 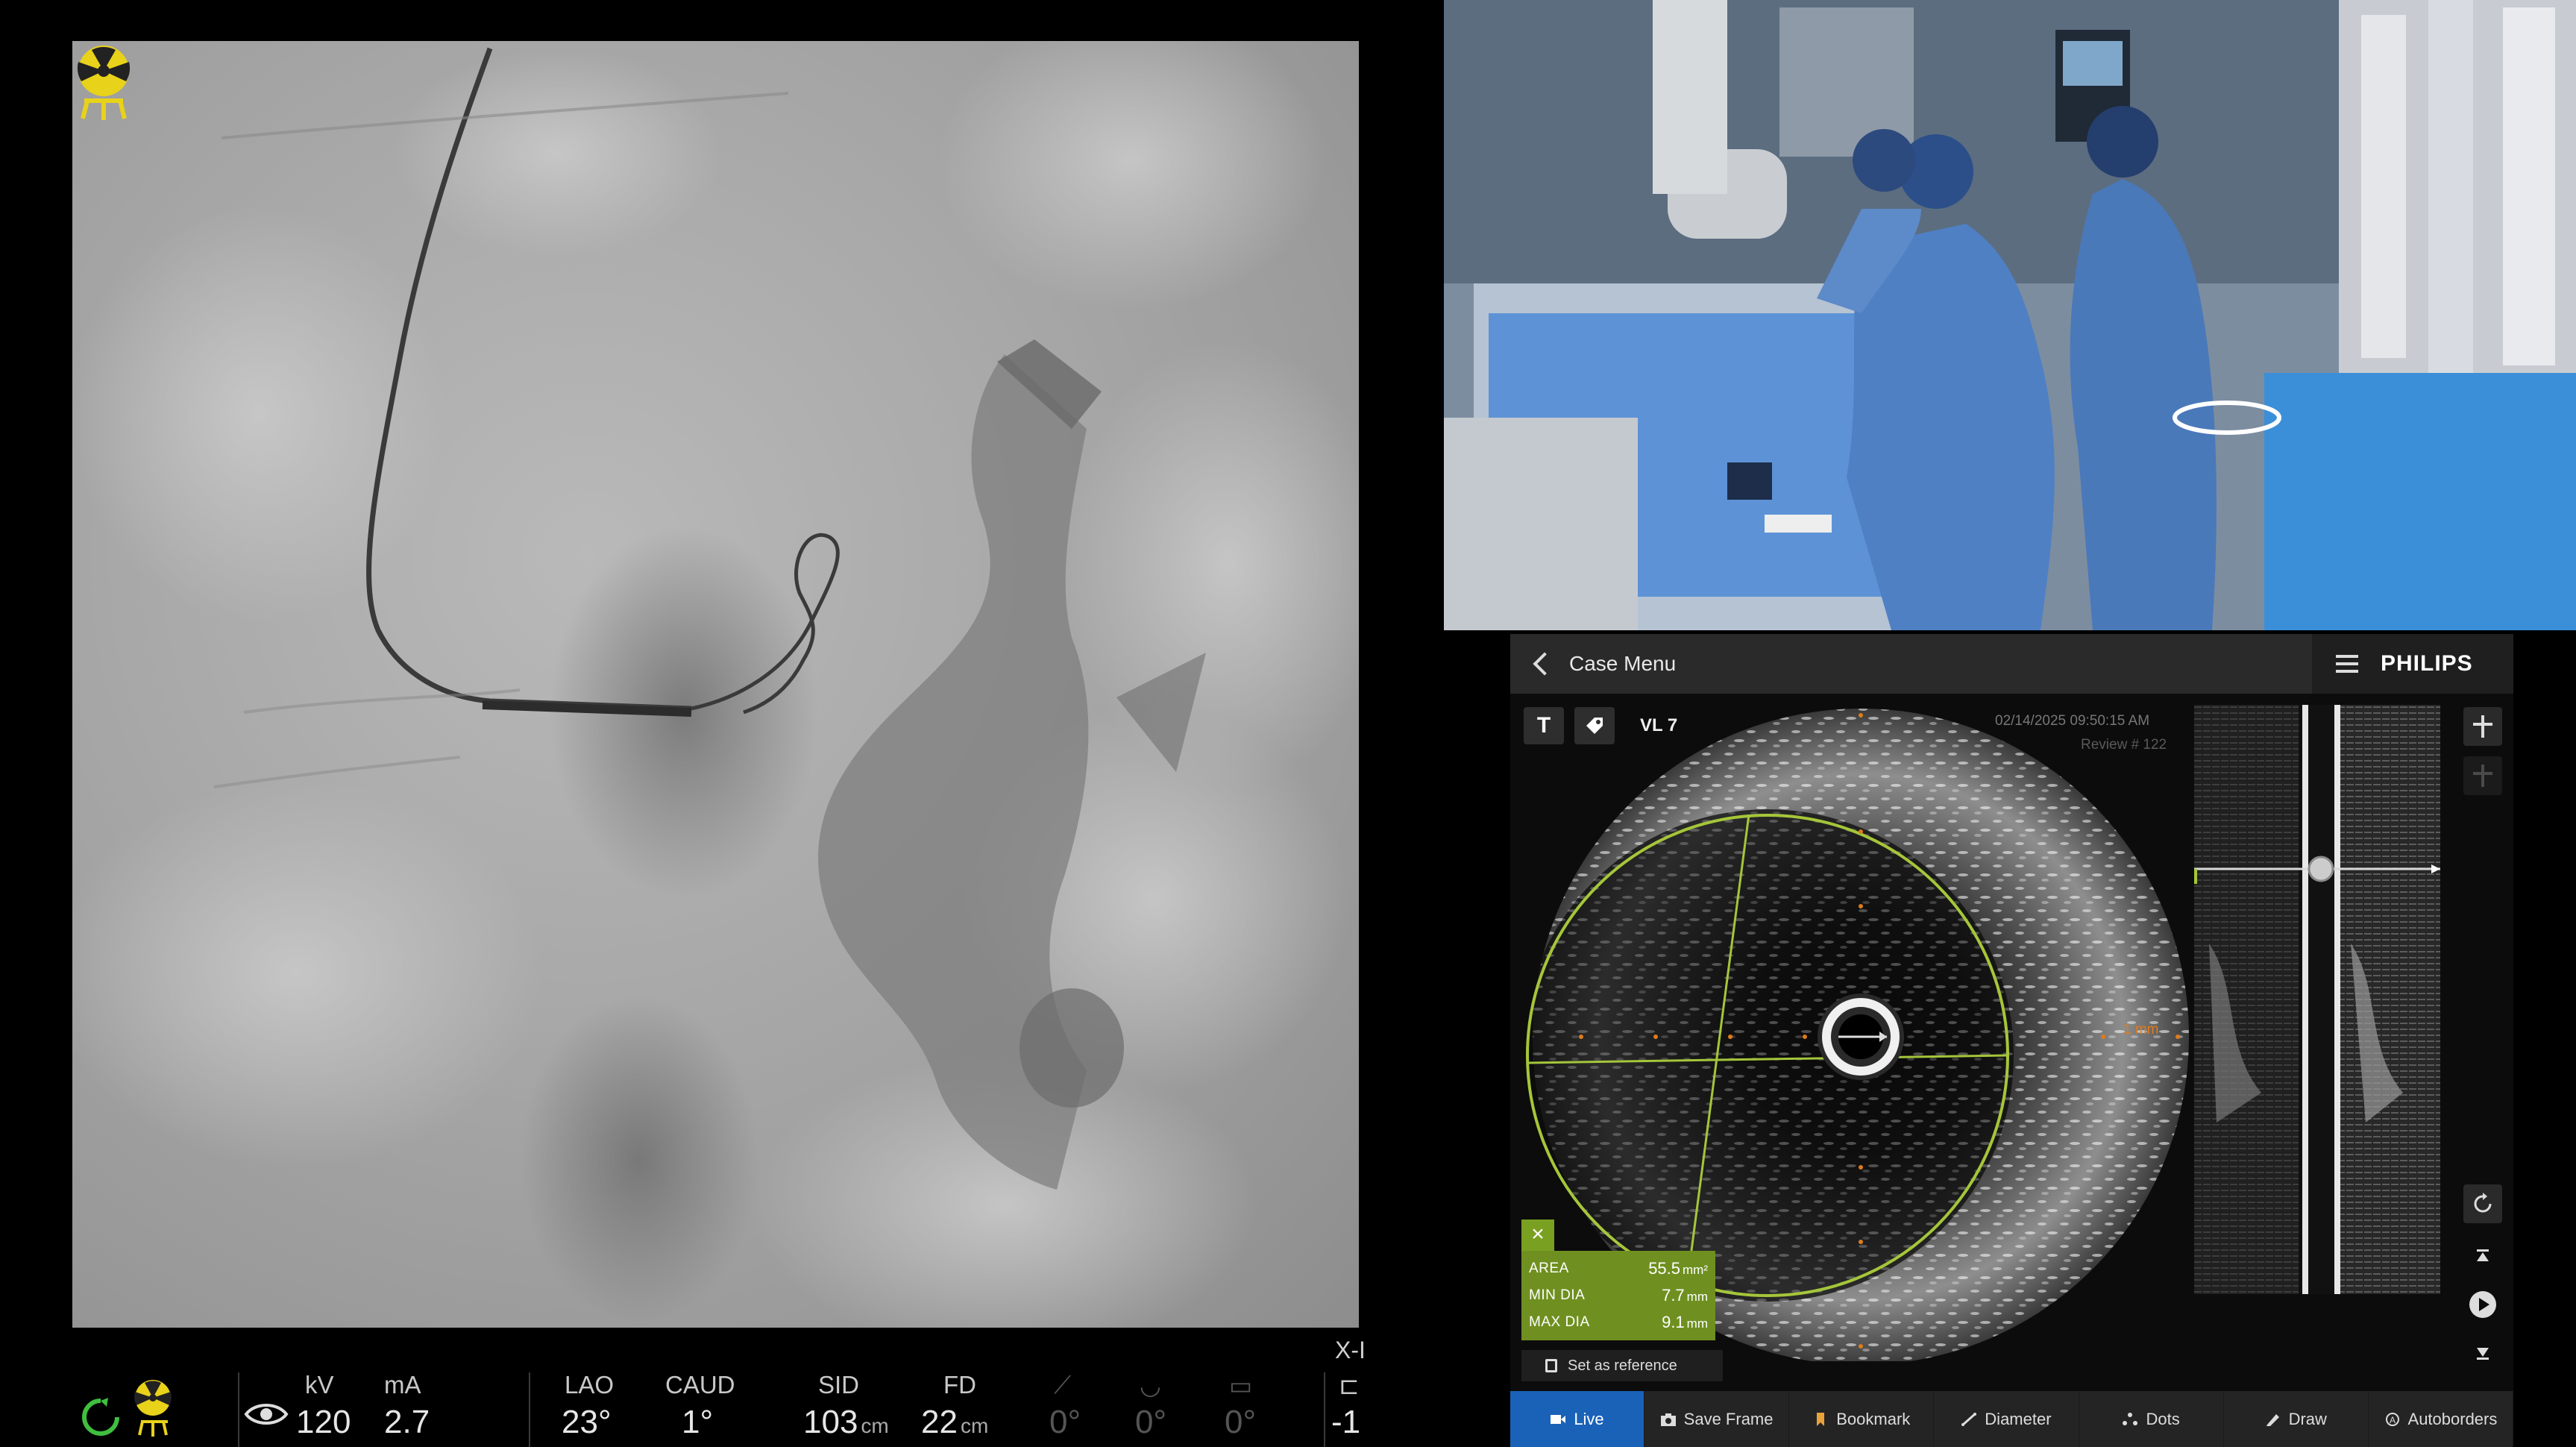 What do you see at coordinates (1560, 1322) in the screenshot?
I see `measurement-name: MAX DIA` at bounding box center [1560, 1322].